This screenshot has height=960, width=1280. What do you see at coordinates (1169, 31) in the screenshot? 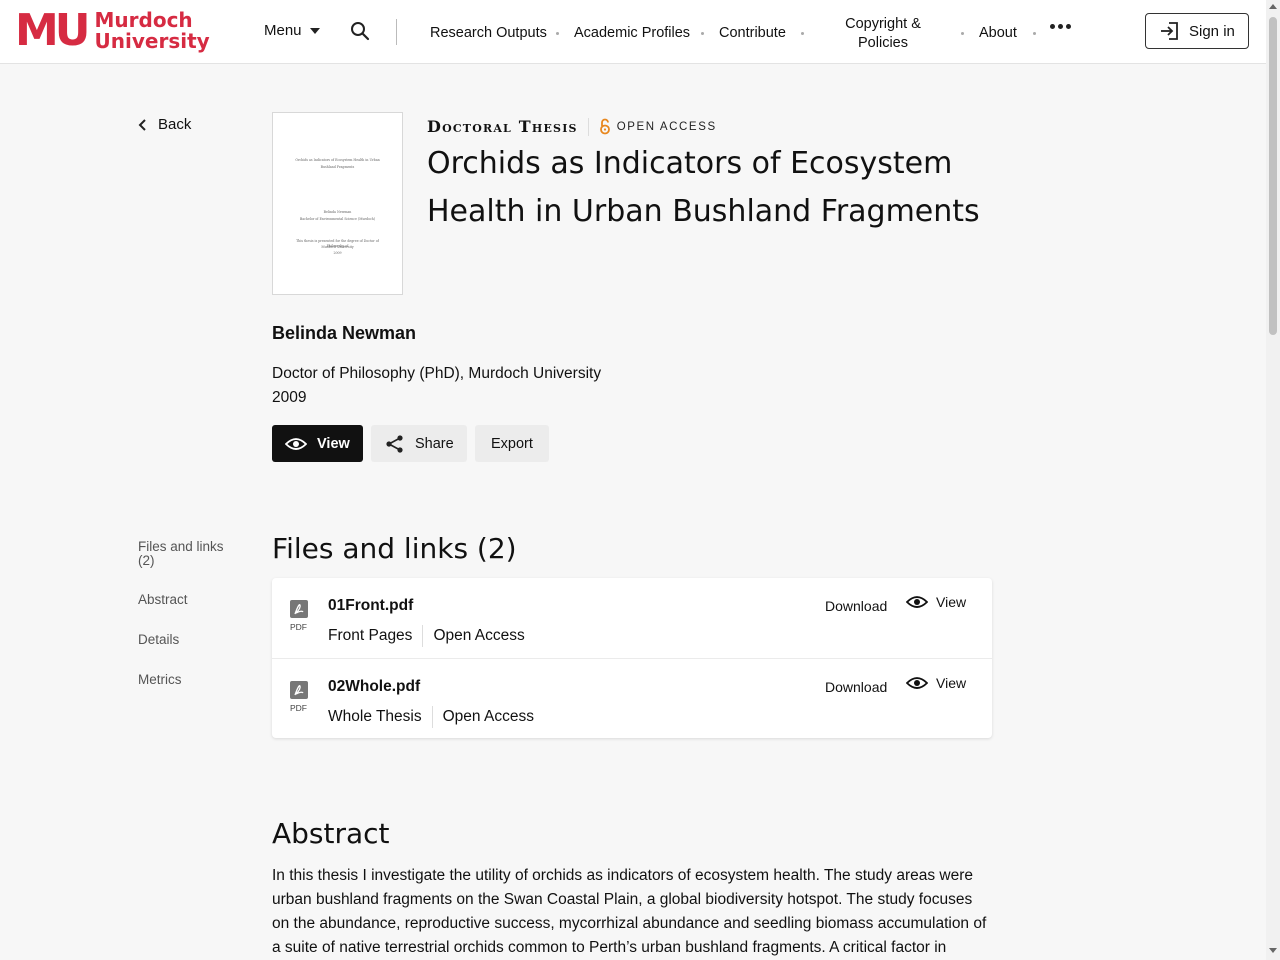
I see `sign-in-icon` at bounding box center [1169, 31].